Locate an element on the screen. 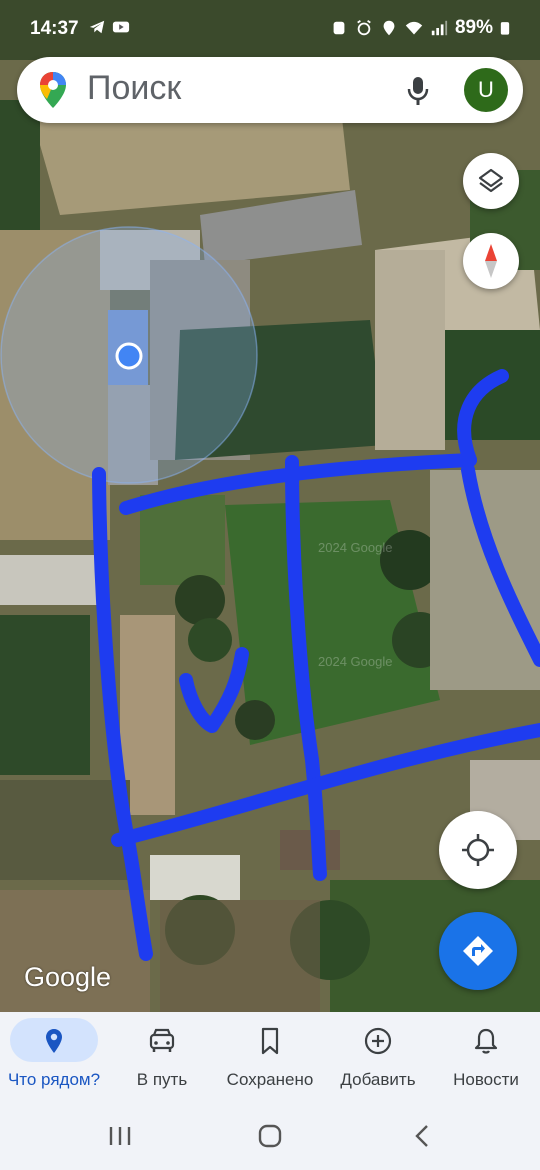 This screenshot has width=540, height=1170. nav-go: В путь is located at coordinates (162, 1056).